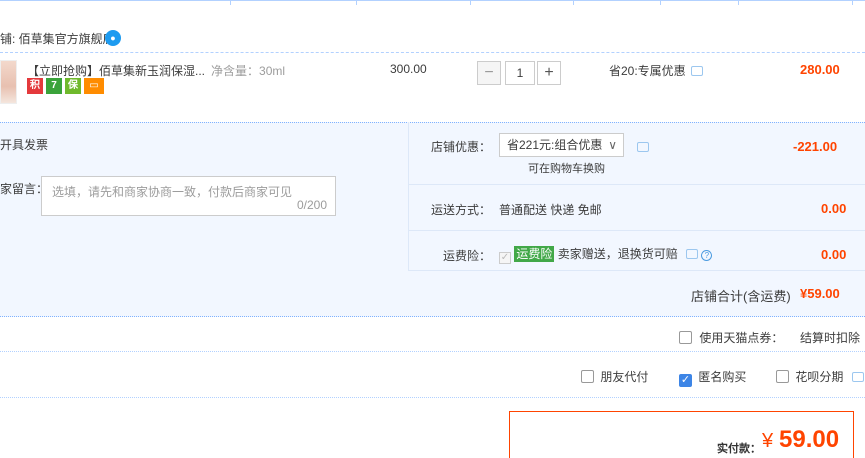  What do you see at coordinates (94, 86) in the screenshot?
I see `credit-card-icon: ▭` at bounding box center [94, 86].